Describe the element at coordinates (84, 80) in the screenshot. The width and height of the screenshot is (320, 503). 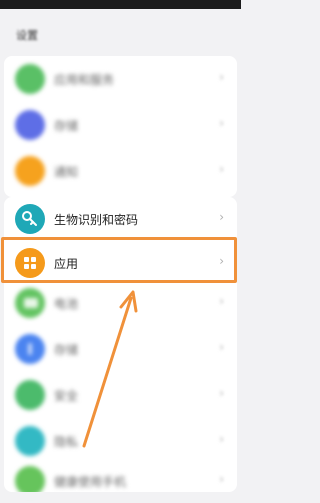
I see `settings-row-label: 应用和服务` at that location.